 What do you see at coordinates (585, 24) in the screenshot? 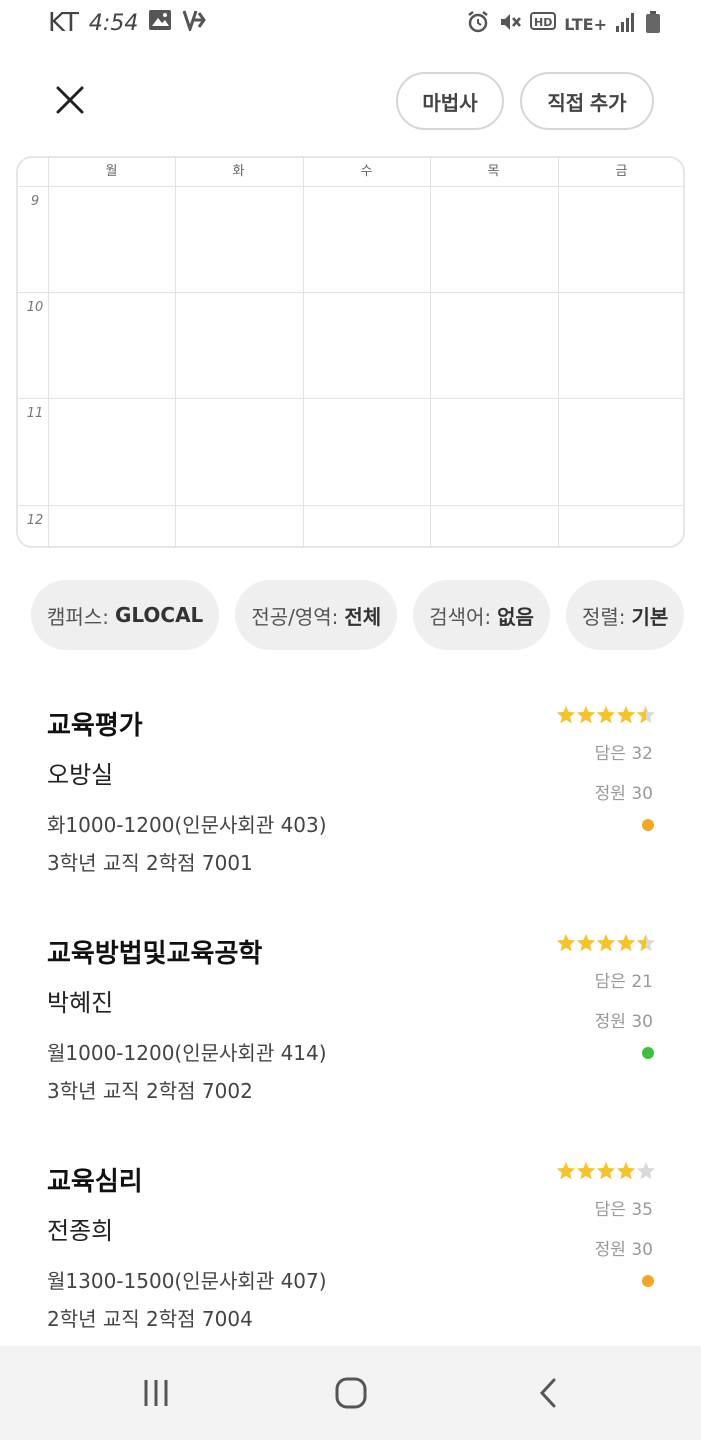
I see `lte-icon: LTE+` at bounding box center [585, 24].